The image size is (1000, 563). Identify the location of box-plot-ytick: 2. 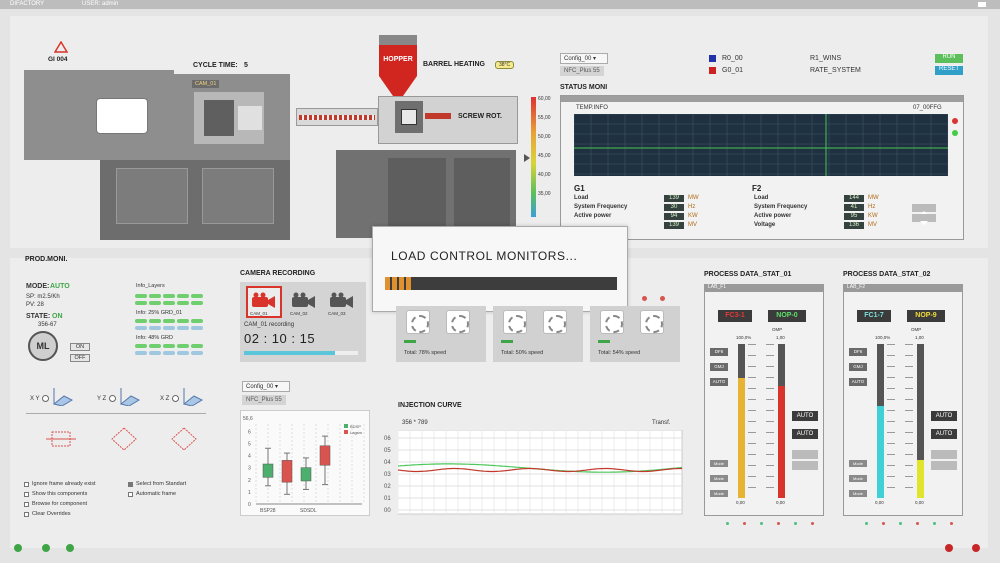
(249, 481).